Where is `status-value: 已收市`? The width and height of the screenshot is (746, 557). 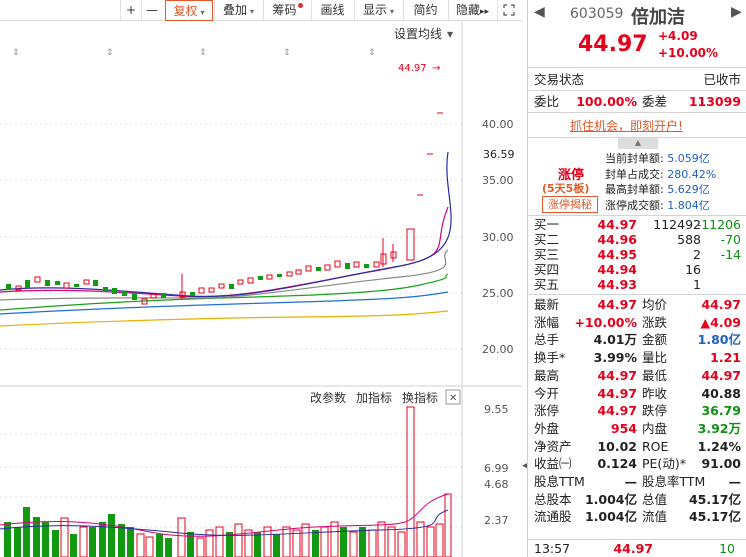 status-value: 已收市 is located at coordinates (722, 79).